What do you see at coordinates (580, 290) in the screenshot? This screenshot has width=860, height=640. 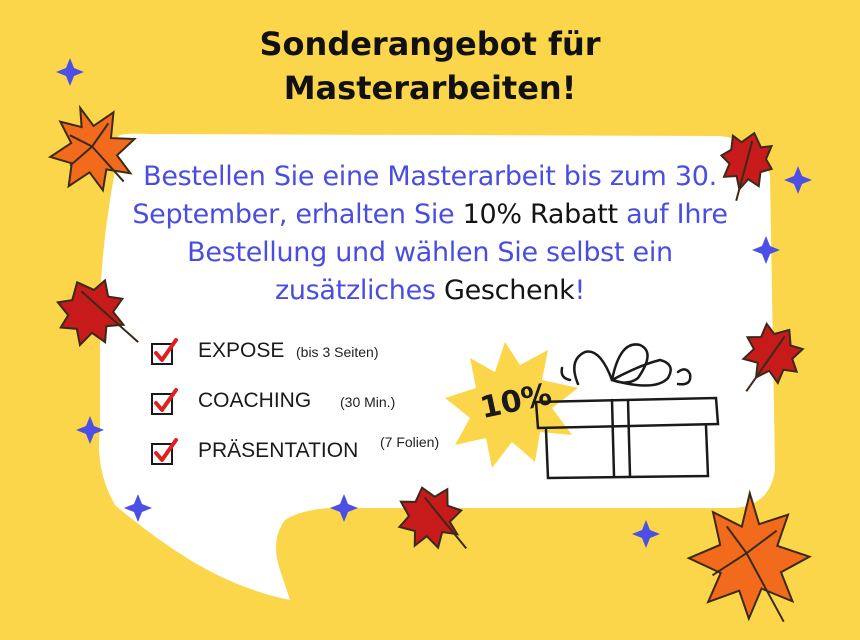 I see `promo-part-3: !` at bounding box center [580, 290].